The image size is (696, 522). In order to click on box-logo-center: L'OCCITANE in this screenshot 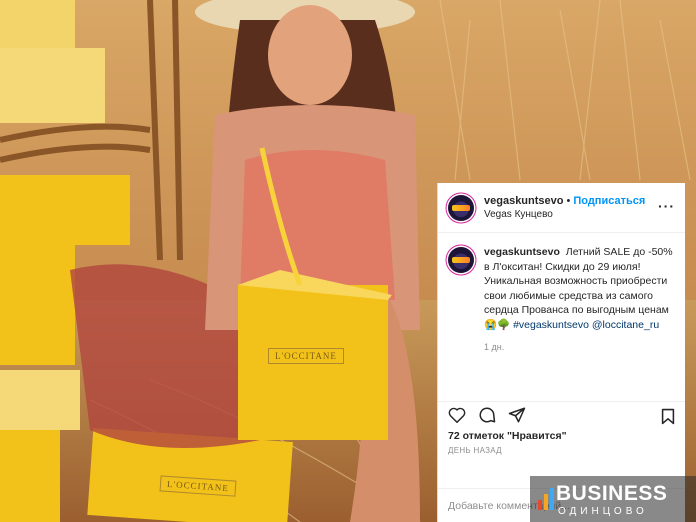, I will do `click(306, 356)`.